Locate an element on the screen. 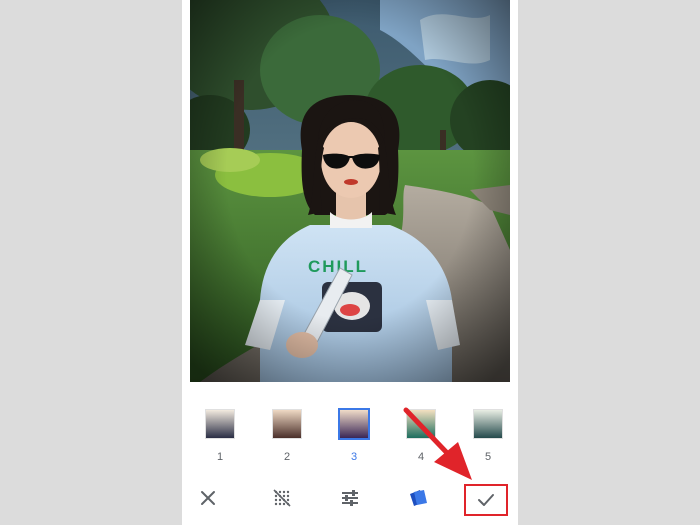 This screenshot has width=700, height=525. style-tool-button is located at coordinates (418, 498).